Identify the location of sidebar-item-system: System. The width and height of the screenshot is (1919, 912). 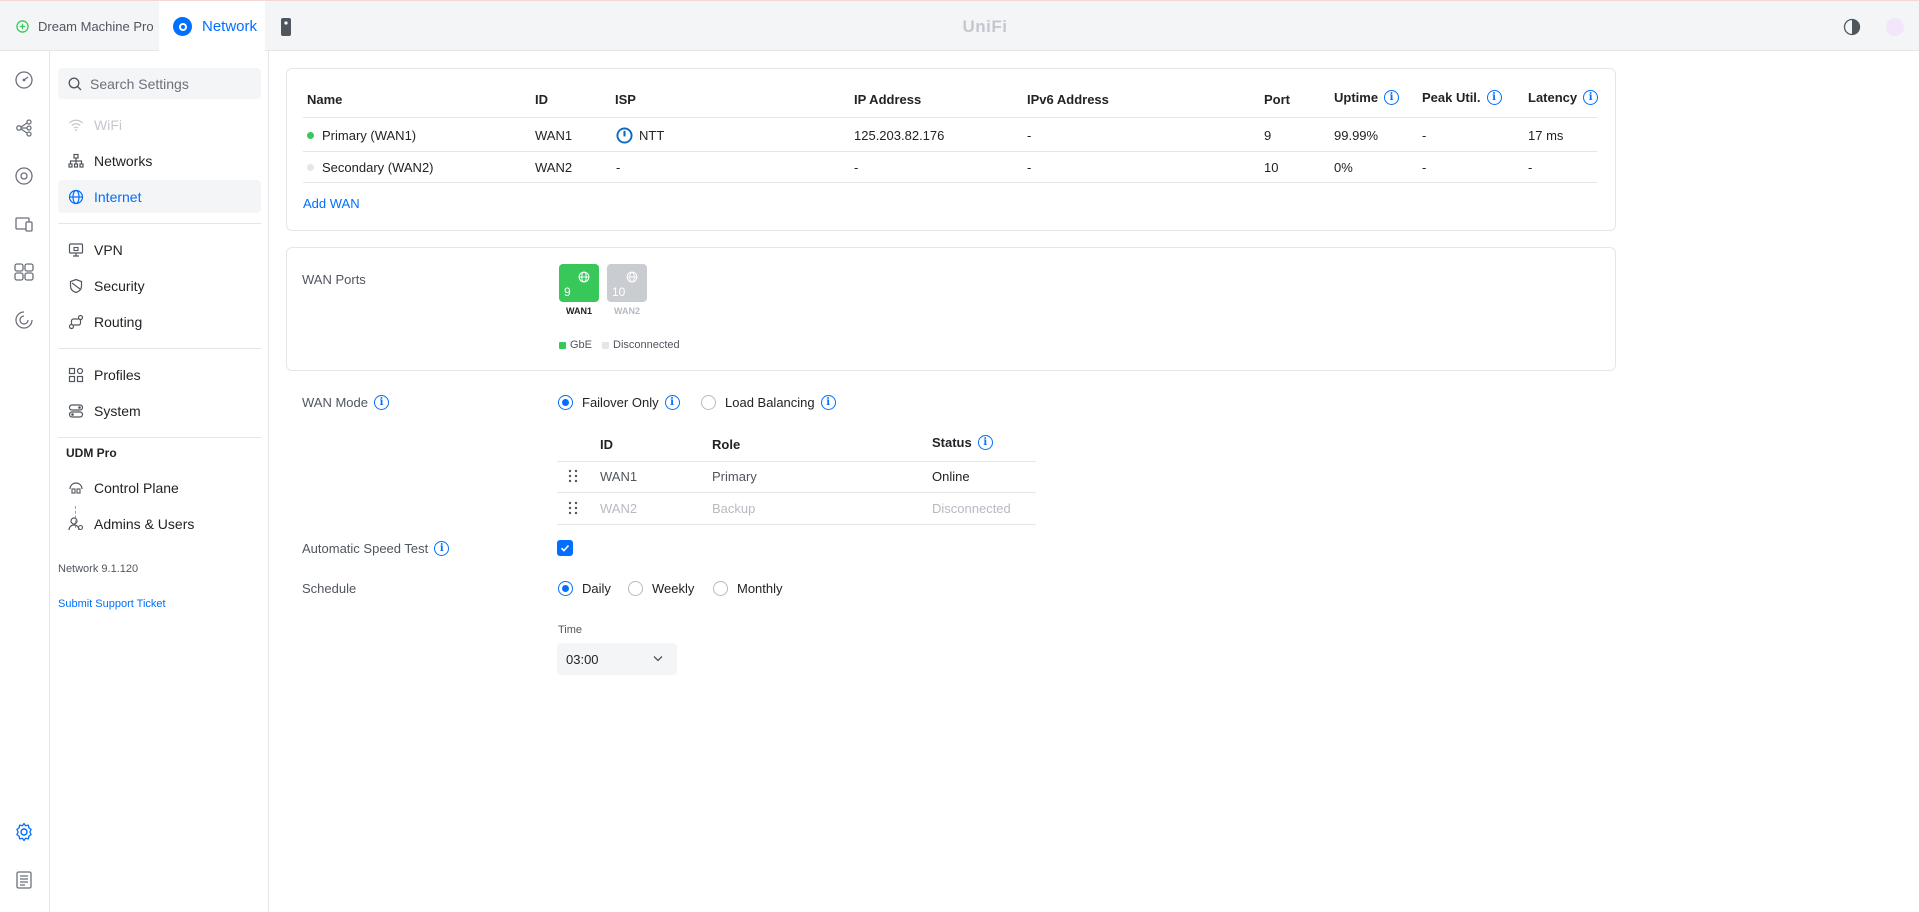
(159, 410).